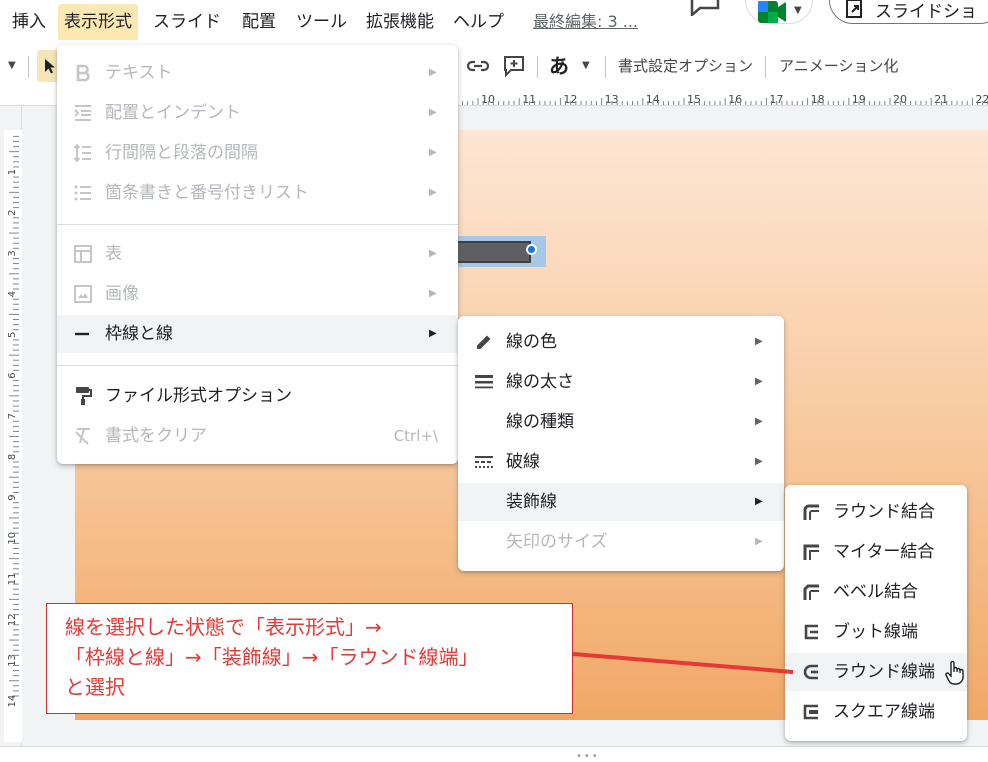 The width and height of the screenshot is (988, 762). I want to click on menu-item-label: スクエア線端, so click(884, 712).